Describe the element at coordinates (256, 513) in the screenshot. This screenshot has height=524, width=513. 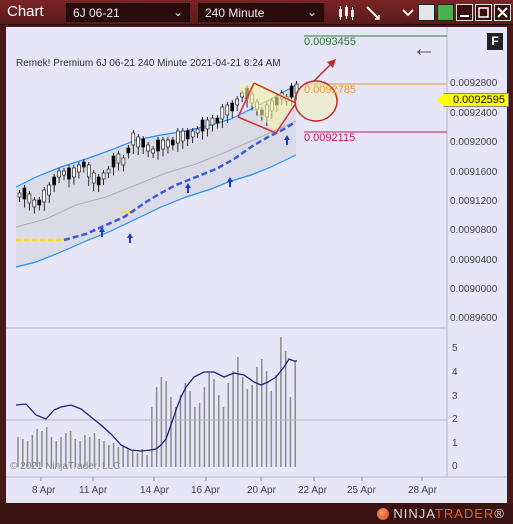
I see `footer-bar: NINJATRADER®` at that location.